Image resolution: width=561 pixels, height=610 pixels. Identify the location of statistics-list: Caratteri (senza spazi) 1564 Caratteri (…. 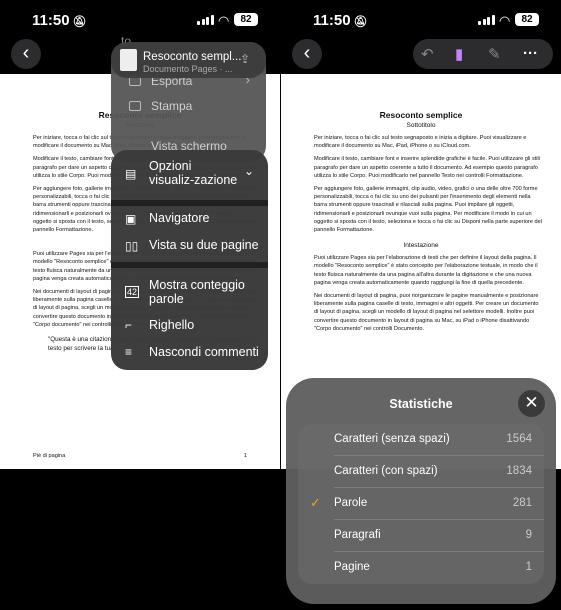
(421, 504).